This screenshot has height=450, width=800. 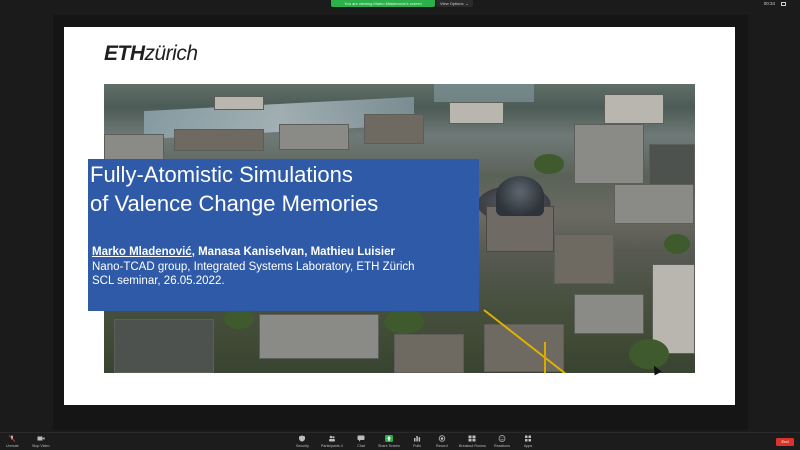 What do you see at coordinates (472, 438) in the screenshot?
I see `breakout-rooms-icon` at bounding box center [472, 438].